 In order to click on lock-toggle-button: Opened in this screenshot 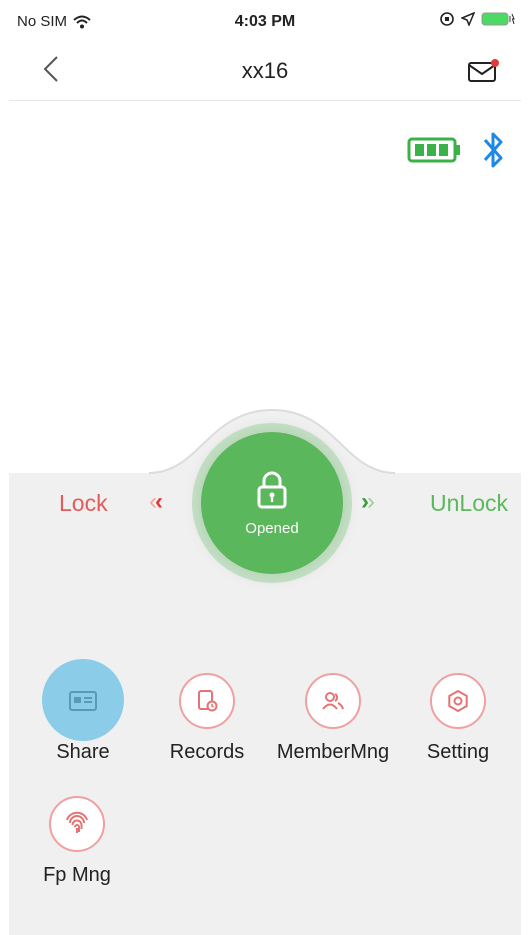, I will do `click(272, 503)`.